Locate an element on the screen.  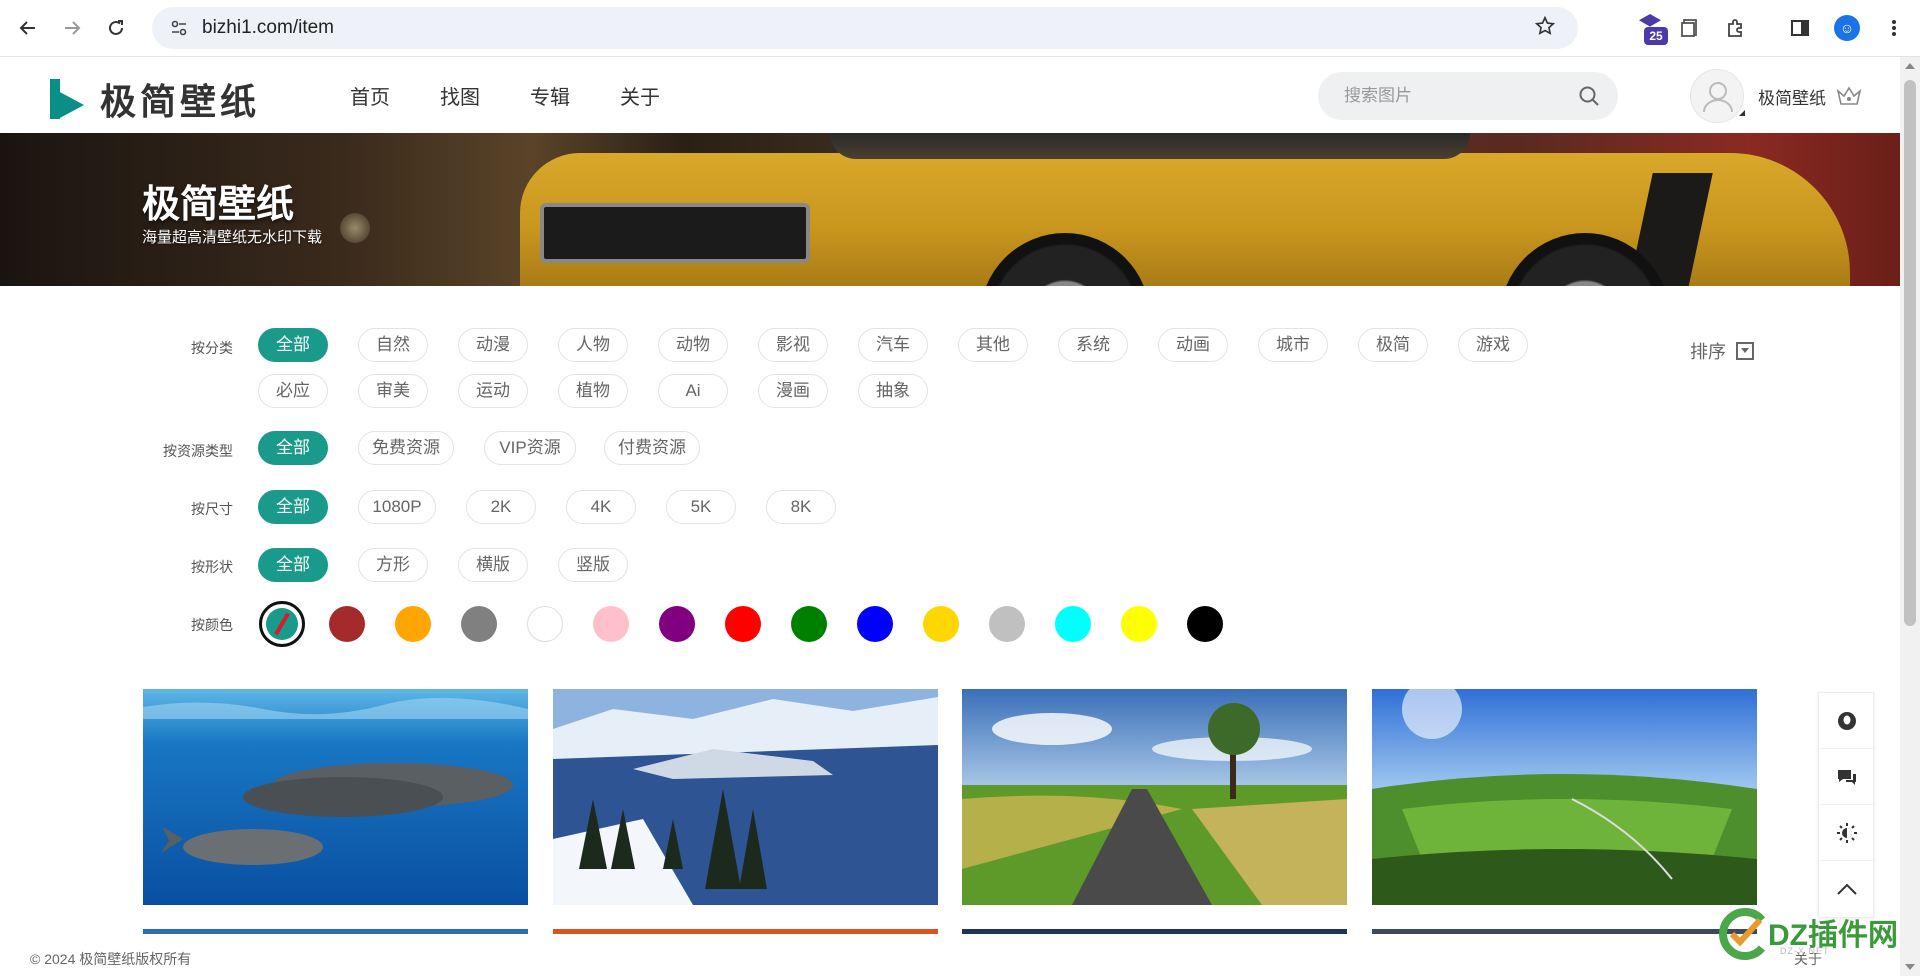
sort-button: 排序 is located at coordinates (1722, 351).